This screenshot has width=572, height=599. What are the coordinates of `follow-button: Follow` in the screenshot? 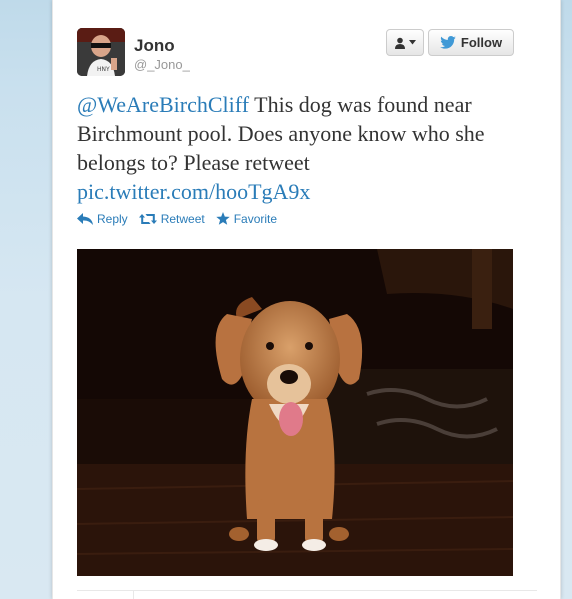 It's located at (471, 42).